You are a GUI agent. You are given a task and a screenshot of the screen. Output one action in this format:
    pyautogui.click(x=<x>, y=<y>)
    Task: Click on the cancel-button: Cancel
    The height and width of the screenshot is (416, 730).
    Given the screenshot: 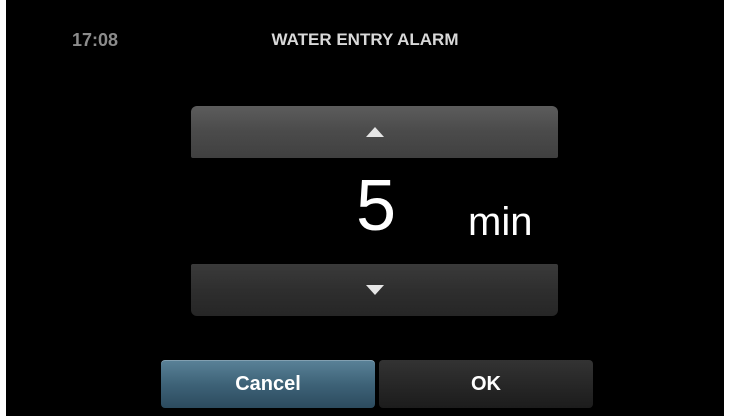 What is the action you would take?
    pyautogui.click(x=268, y=384)
    